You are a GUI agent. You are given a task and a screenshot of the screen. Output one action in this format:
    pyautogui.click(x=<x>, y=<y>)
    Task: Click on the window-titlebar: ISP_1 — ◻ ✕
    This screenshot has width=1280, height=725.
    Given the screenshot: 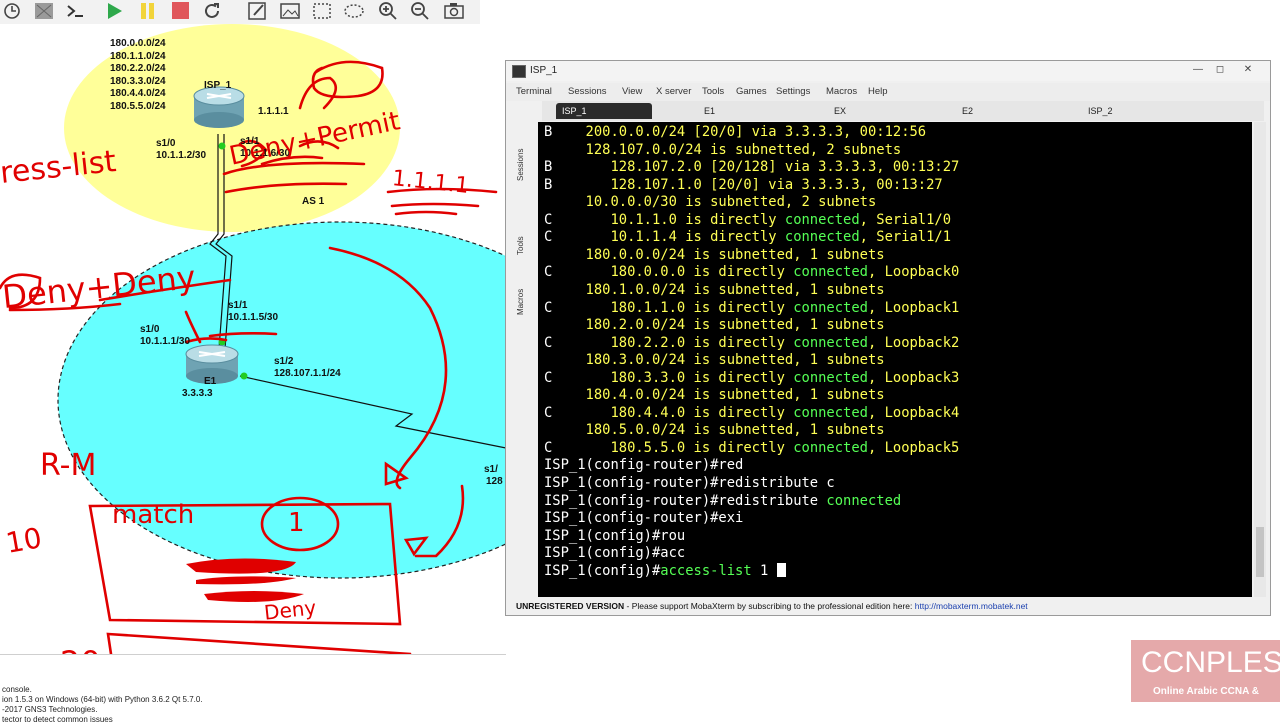 What is the action you would take?
    pyautogui.click(x=888, y=71)
    